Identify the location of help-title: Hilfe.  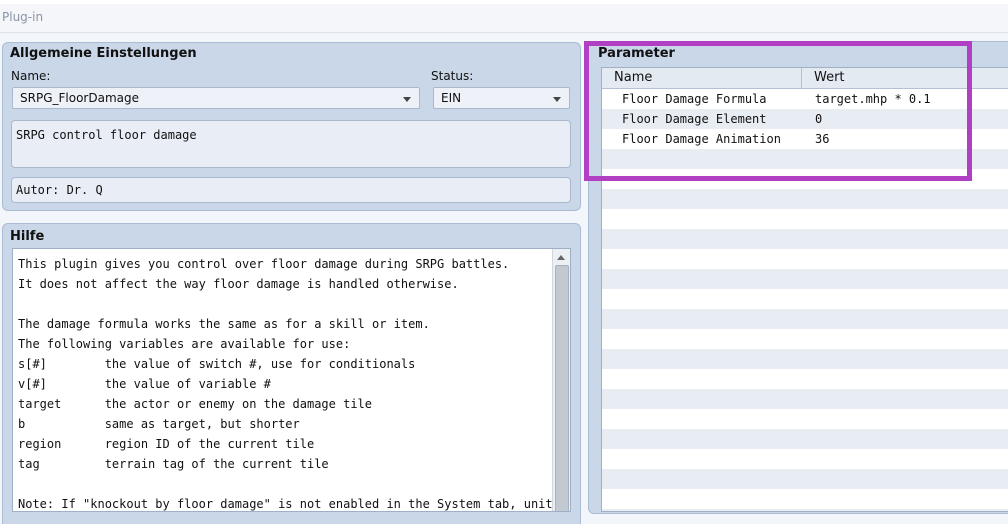
(27, 236).